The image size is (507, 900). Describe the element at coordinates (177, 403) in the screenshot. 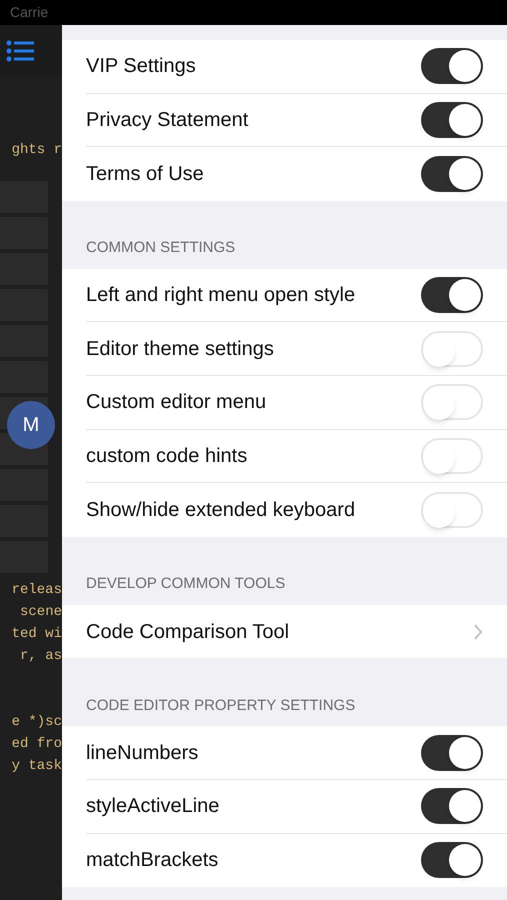

I see `setting-label: Custom editor menu` at that location.